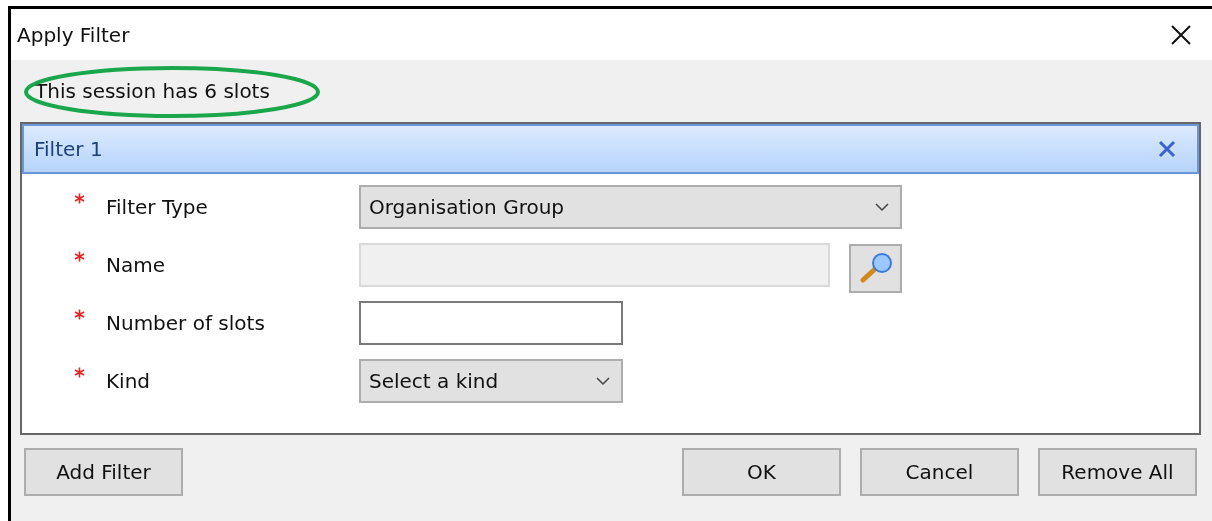  Describe the element at coordinates (630, 207) in the screenshot. I see `dropdown: Organisation Group` at that location.